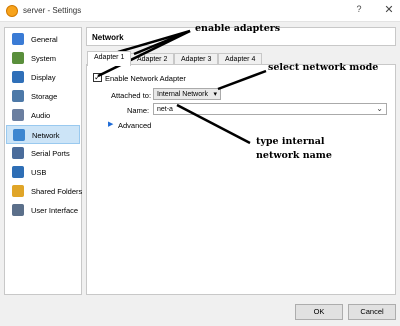 The image size is (400, 326). What do you see at coordinates (50, 153) in the screenshot?
I see `sidebar-item-label: Serial Ports` at bounding box center [50, 153].